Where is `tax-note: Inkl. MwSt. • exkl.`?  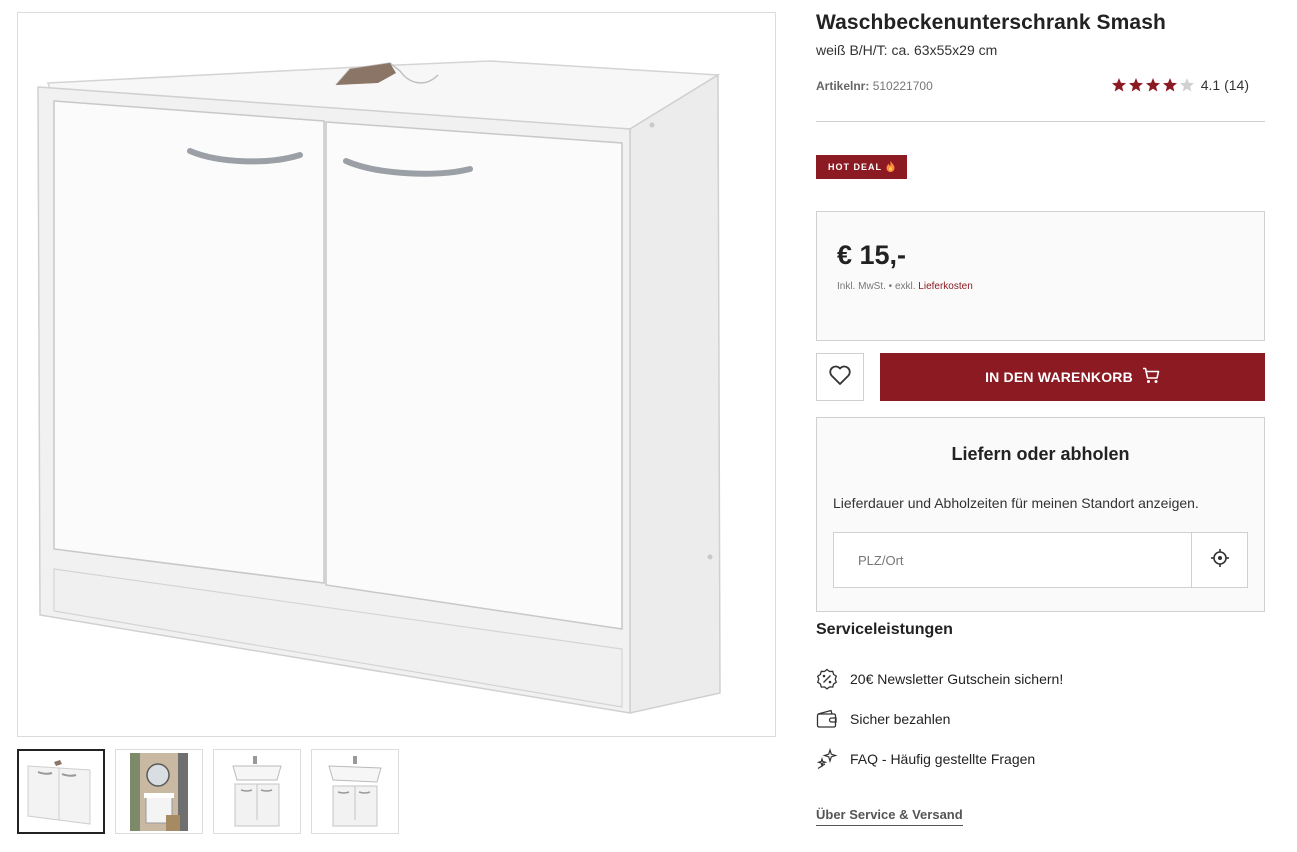 tax-note: Inkl. MwSt. • exkl. is located at coordinates (876, 286).